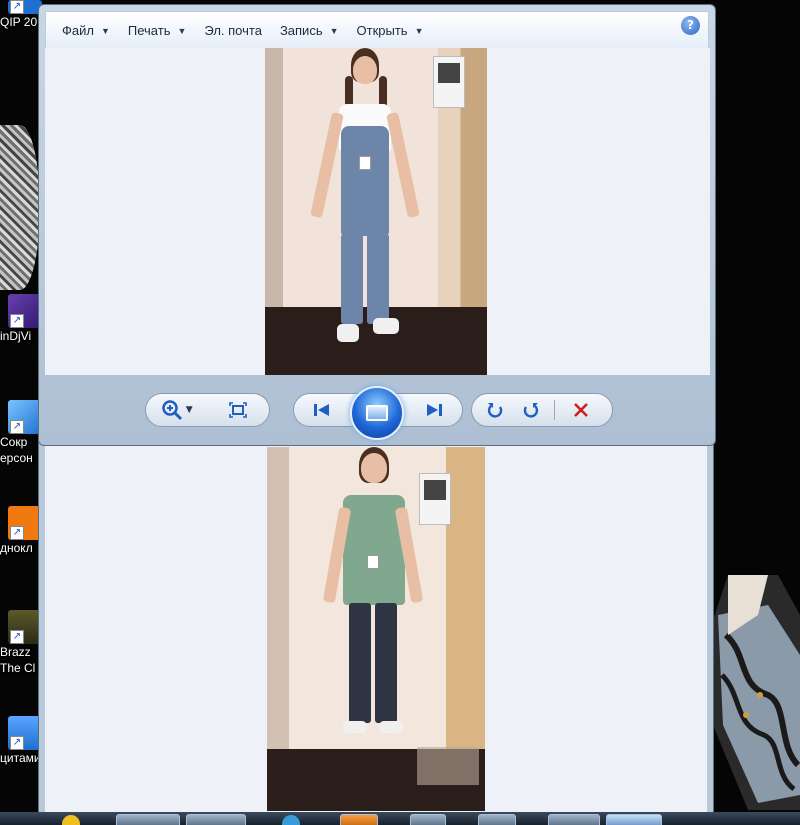 This screenshot has height=825, width=800. What do you see at coordinates (148, 819) in the screenshot?
I see `taskbar-button-opera` at bounding box center [148, 819].